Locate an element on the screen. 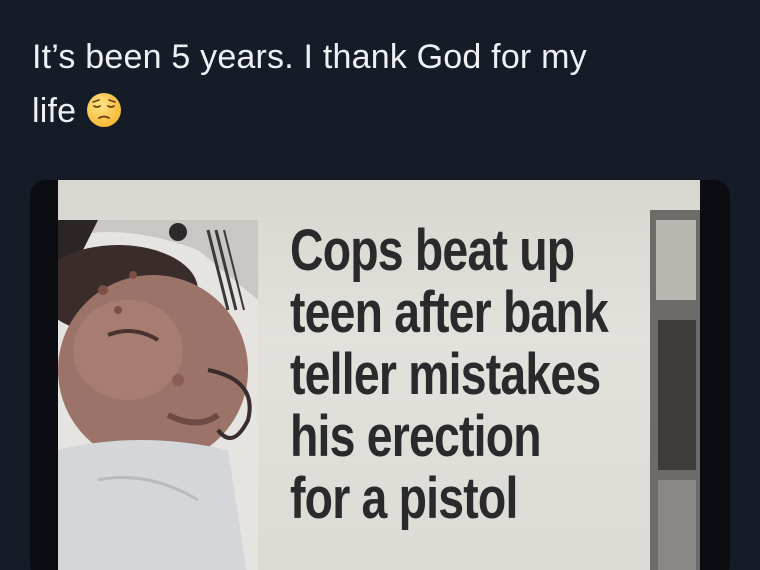 The height and width of the screenshot is (570, 760). pensive-face-emoji-icon is located at coordinates (104, 110).